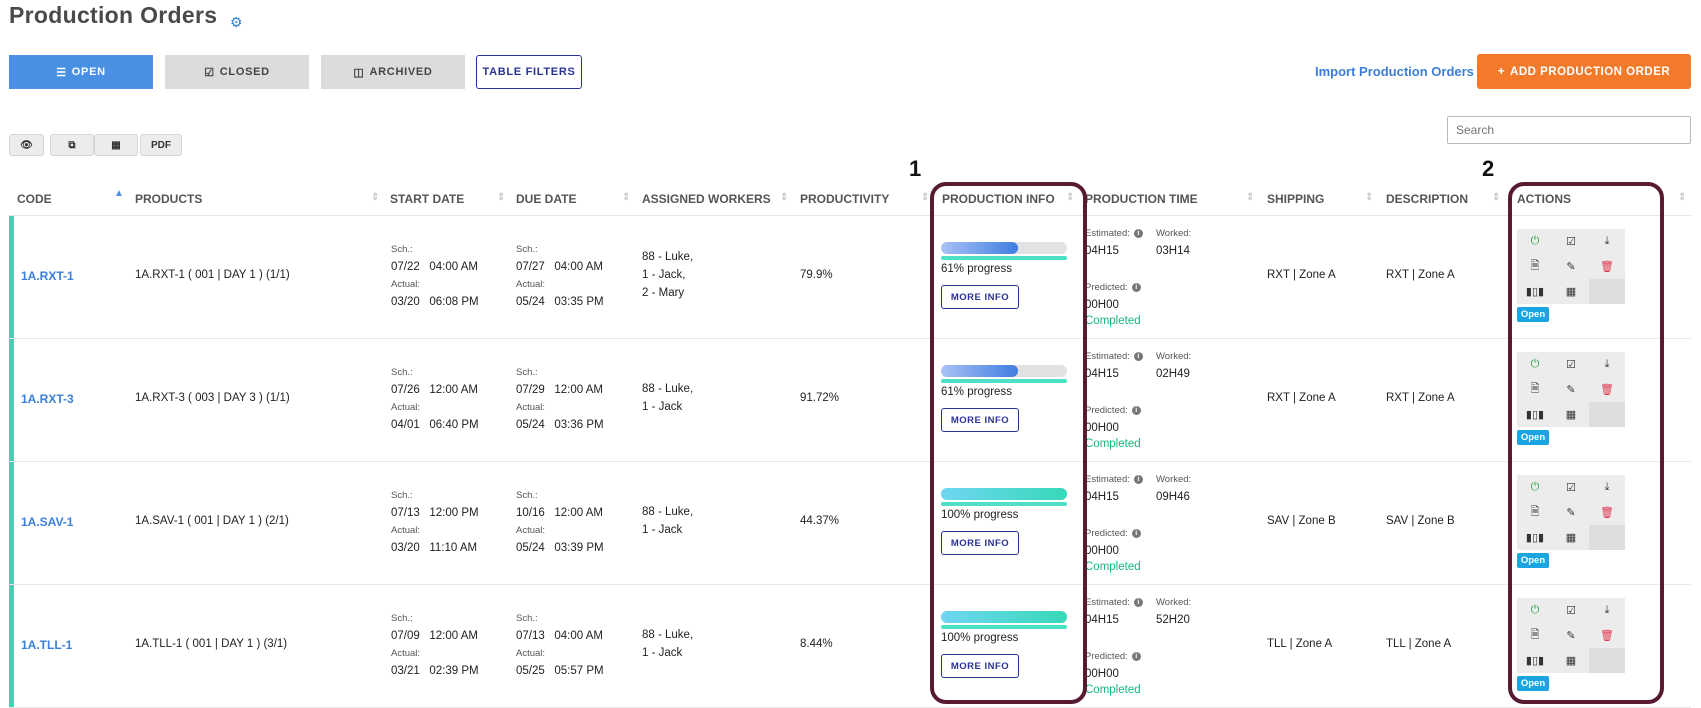 The image size is (1701, 708). I want to click on status-text: Completed, so click(1113, 690).